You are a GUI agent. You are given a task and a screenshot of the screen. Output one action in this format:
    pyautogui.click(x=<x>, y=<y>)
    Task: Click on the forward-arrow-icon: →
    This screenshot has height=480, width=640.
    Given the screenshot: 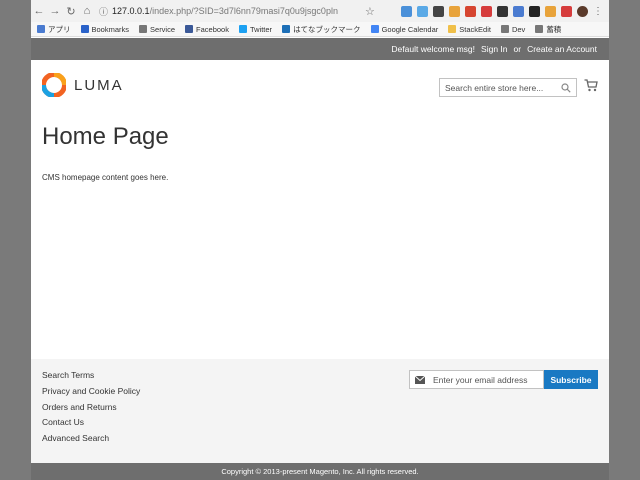 What is the action you would take?
    pyautogui.click(x=55, y=11)
    